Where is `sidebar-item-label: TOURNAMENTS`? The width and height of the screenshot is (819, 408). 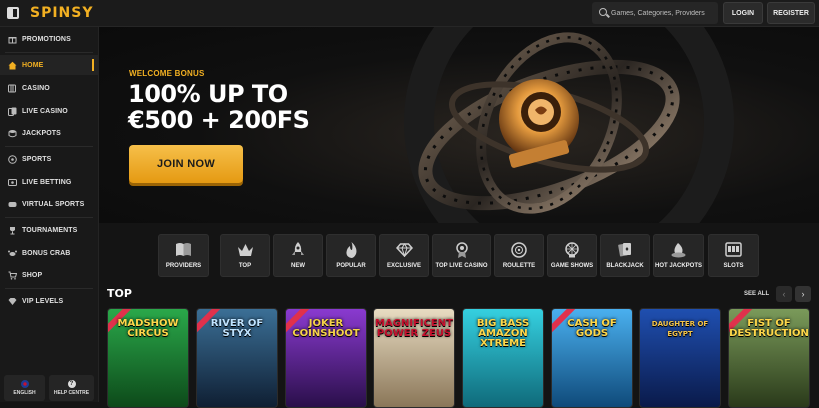 sidebar-item-label: TOURNAMENTS is located at coordinates (50, 230).